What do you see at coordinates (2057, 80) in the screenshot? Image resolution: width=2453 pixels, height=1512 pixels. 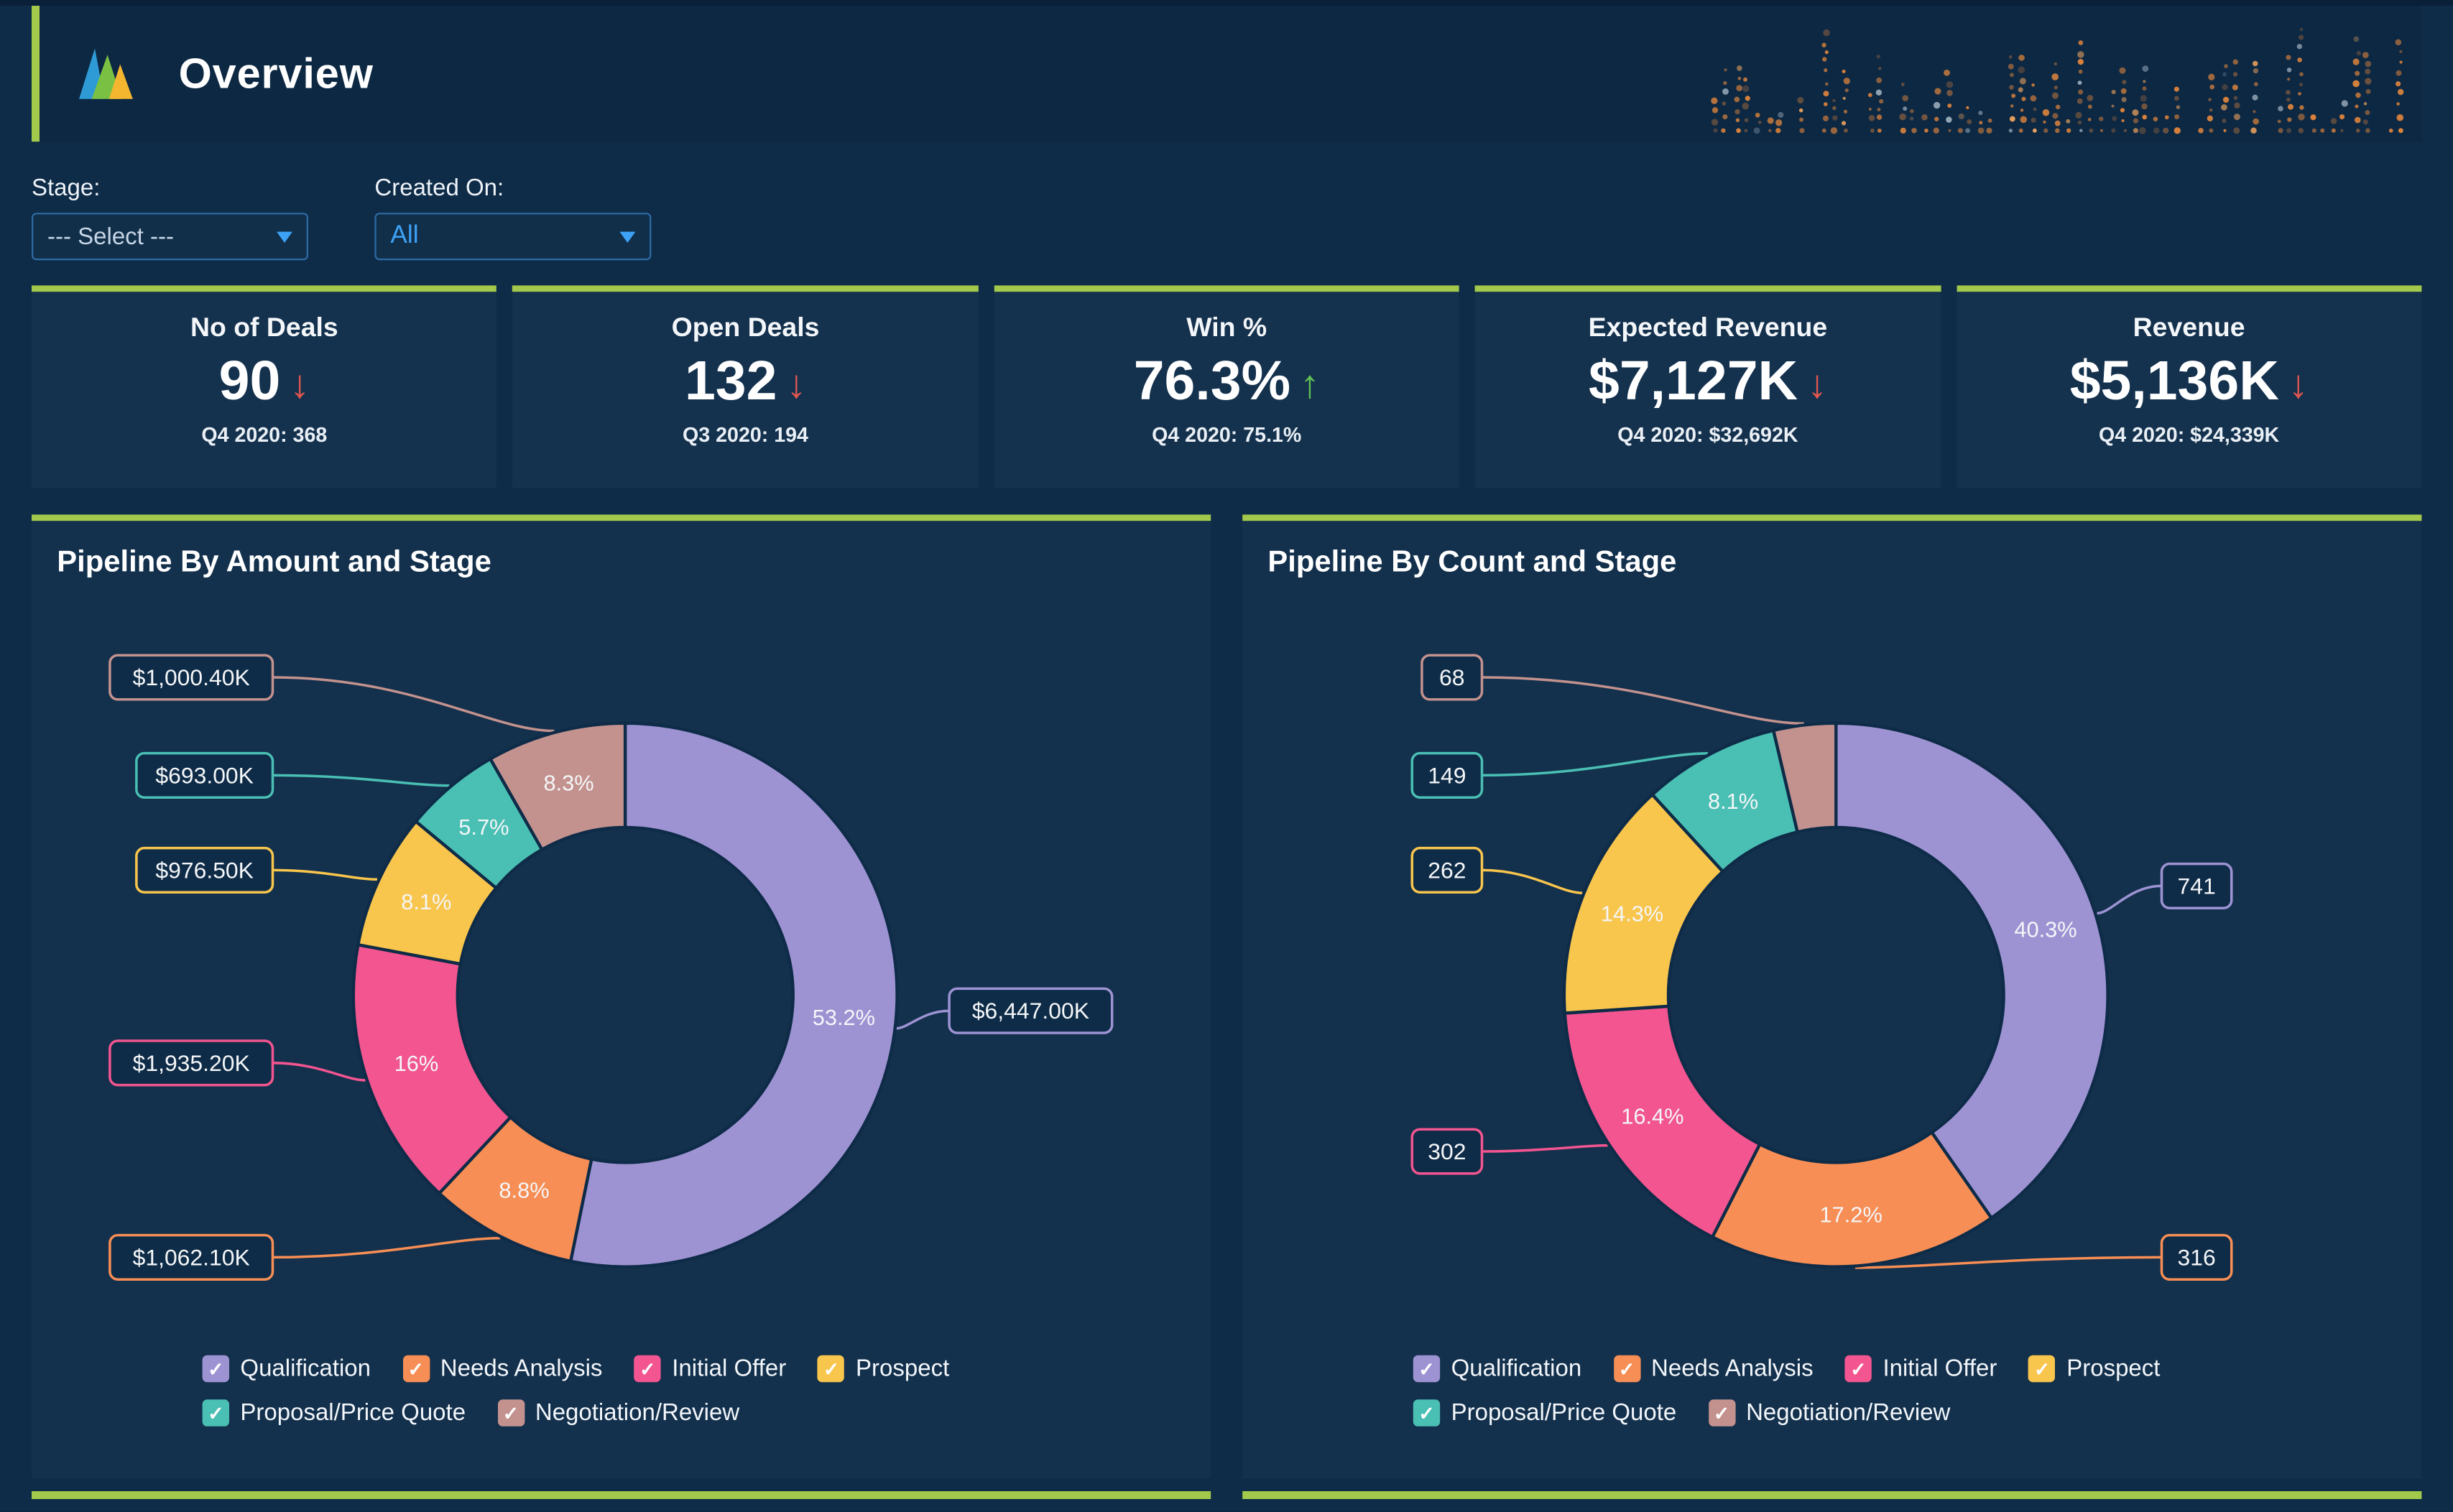 I see `decorative-dots` at bounding box center [2057, 80].